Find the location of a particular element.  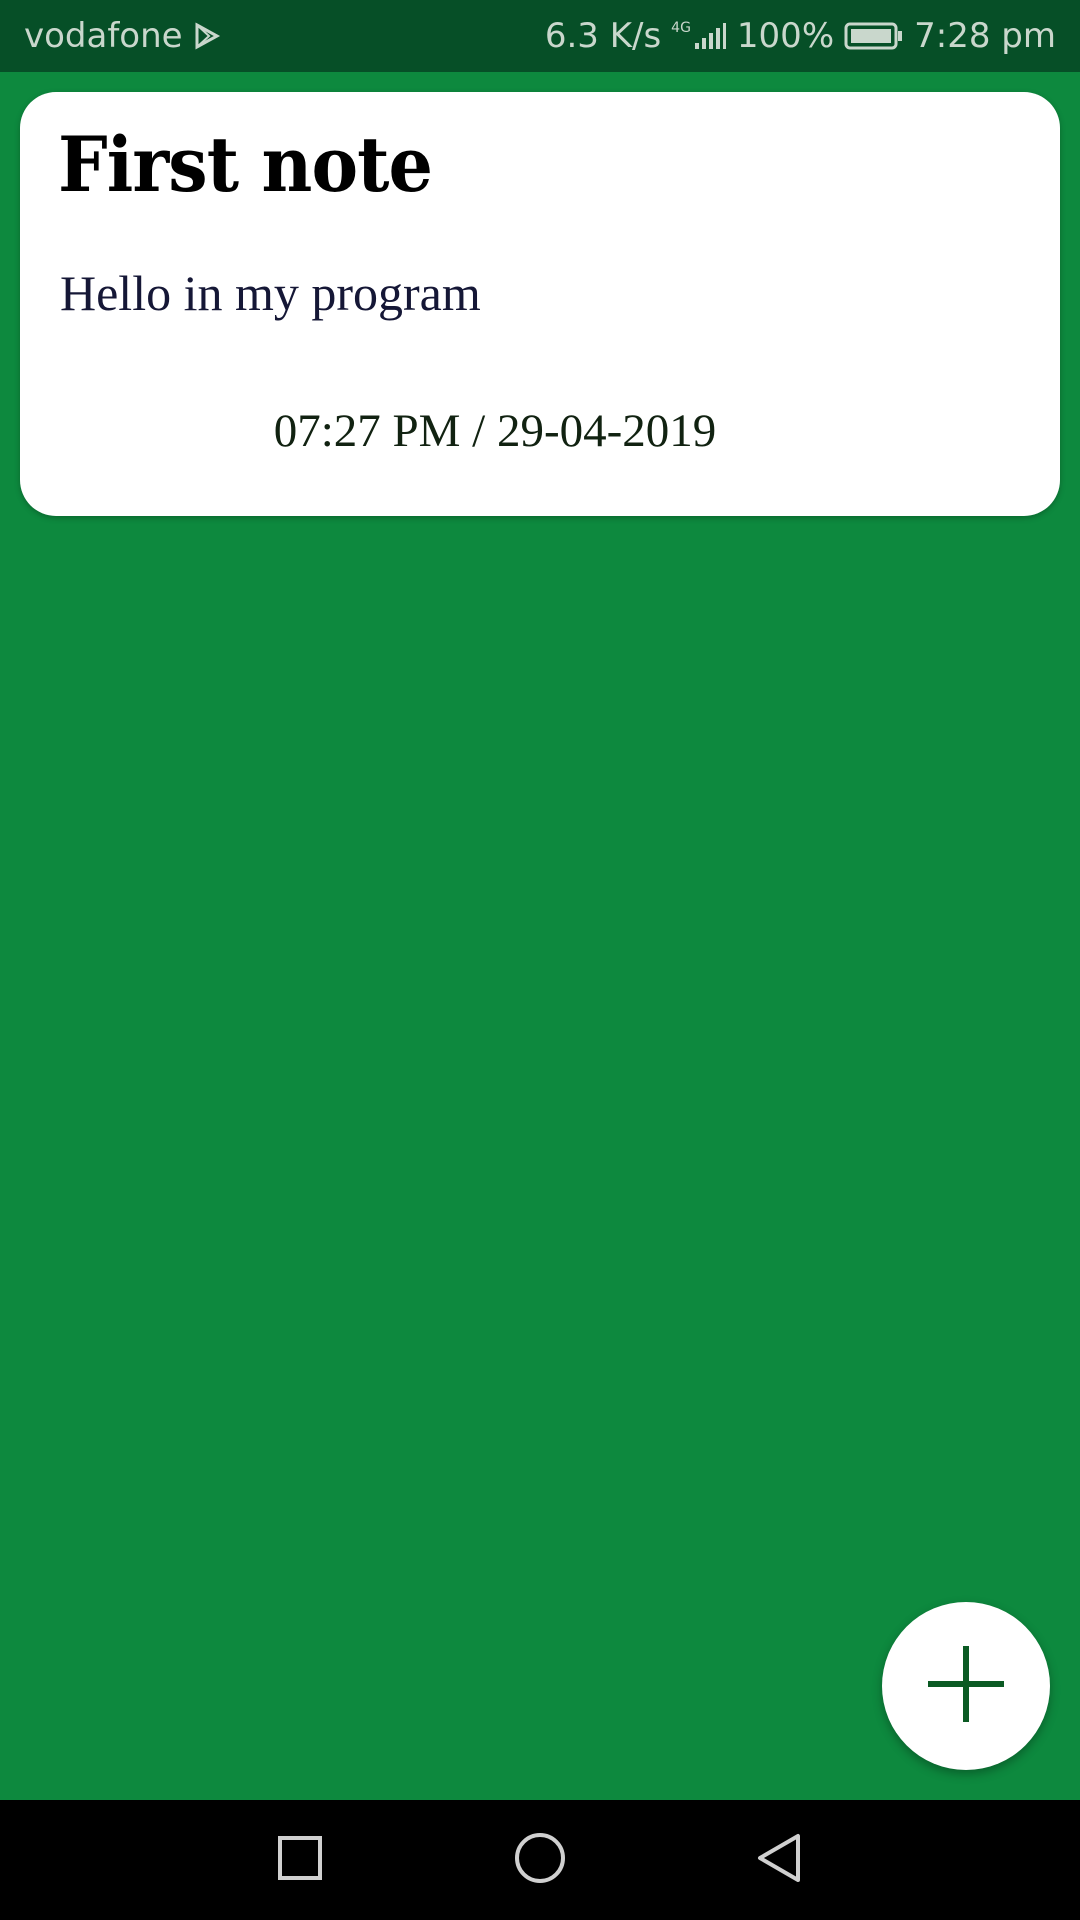

signal-icon: 4G is located at coordinates (699, 36).